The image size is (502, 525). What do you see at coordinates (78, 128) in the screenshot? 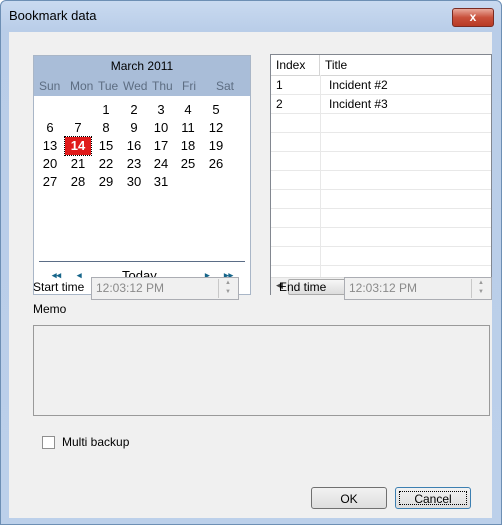
I see `calendar-day: 7` at bounding box center [78, 128].